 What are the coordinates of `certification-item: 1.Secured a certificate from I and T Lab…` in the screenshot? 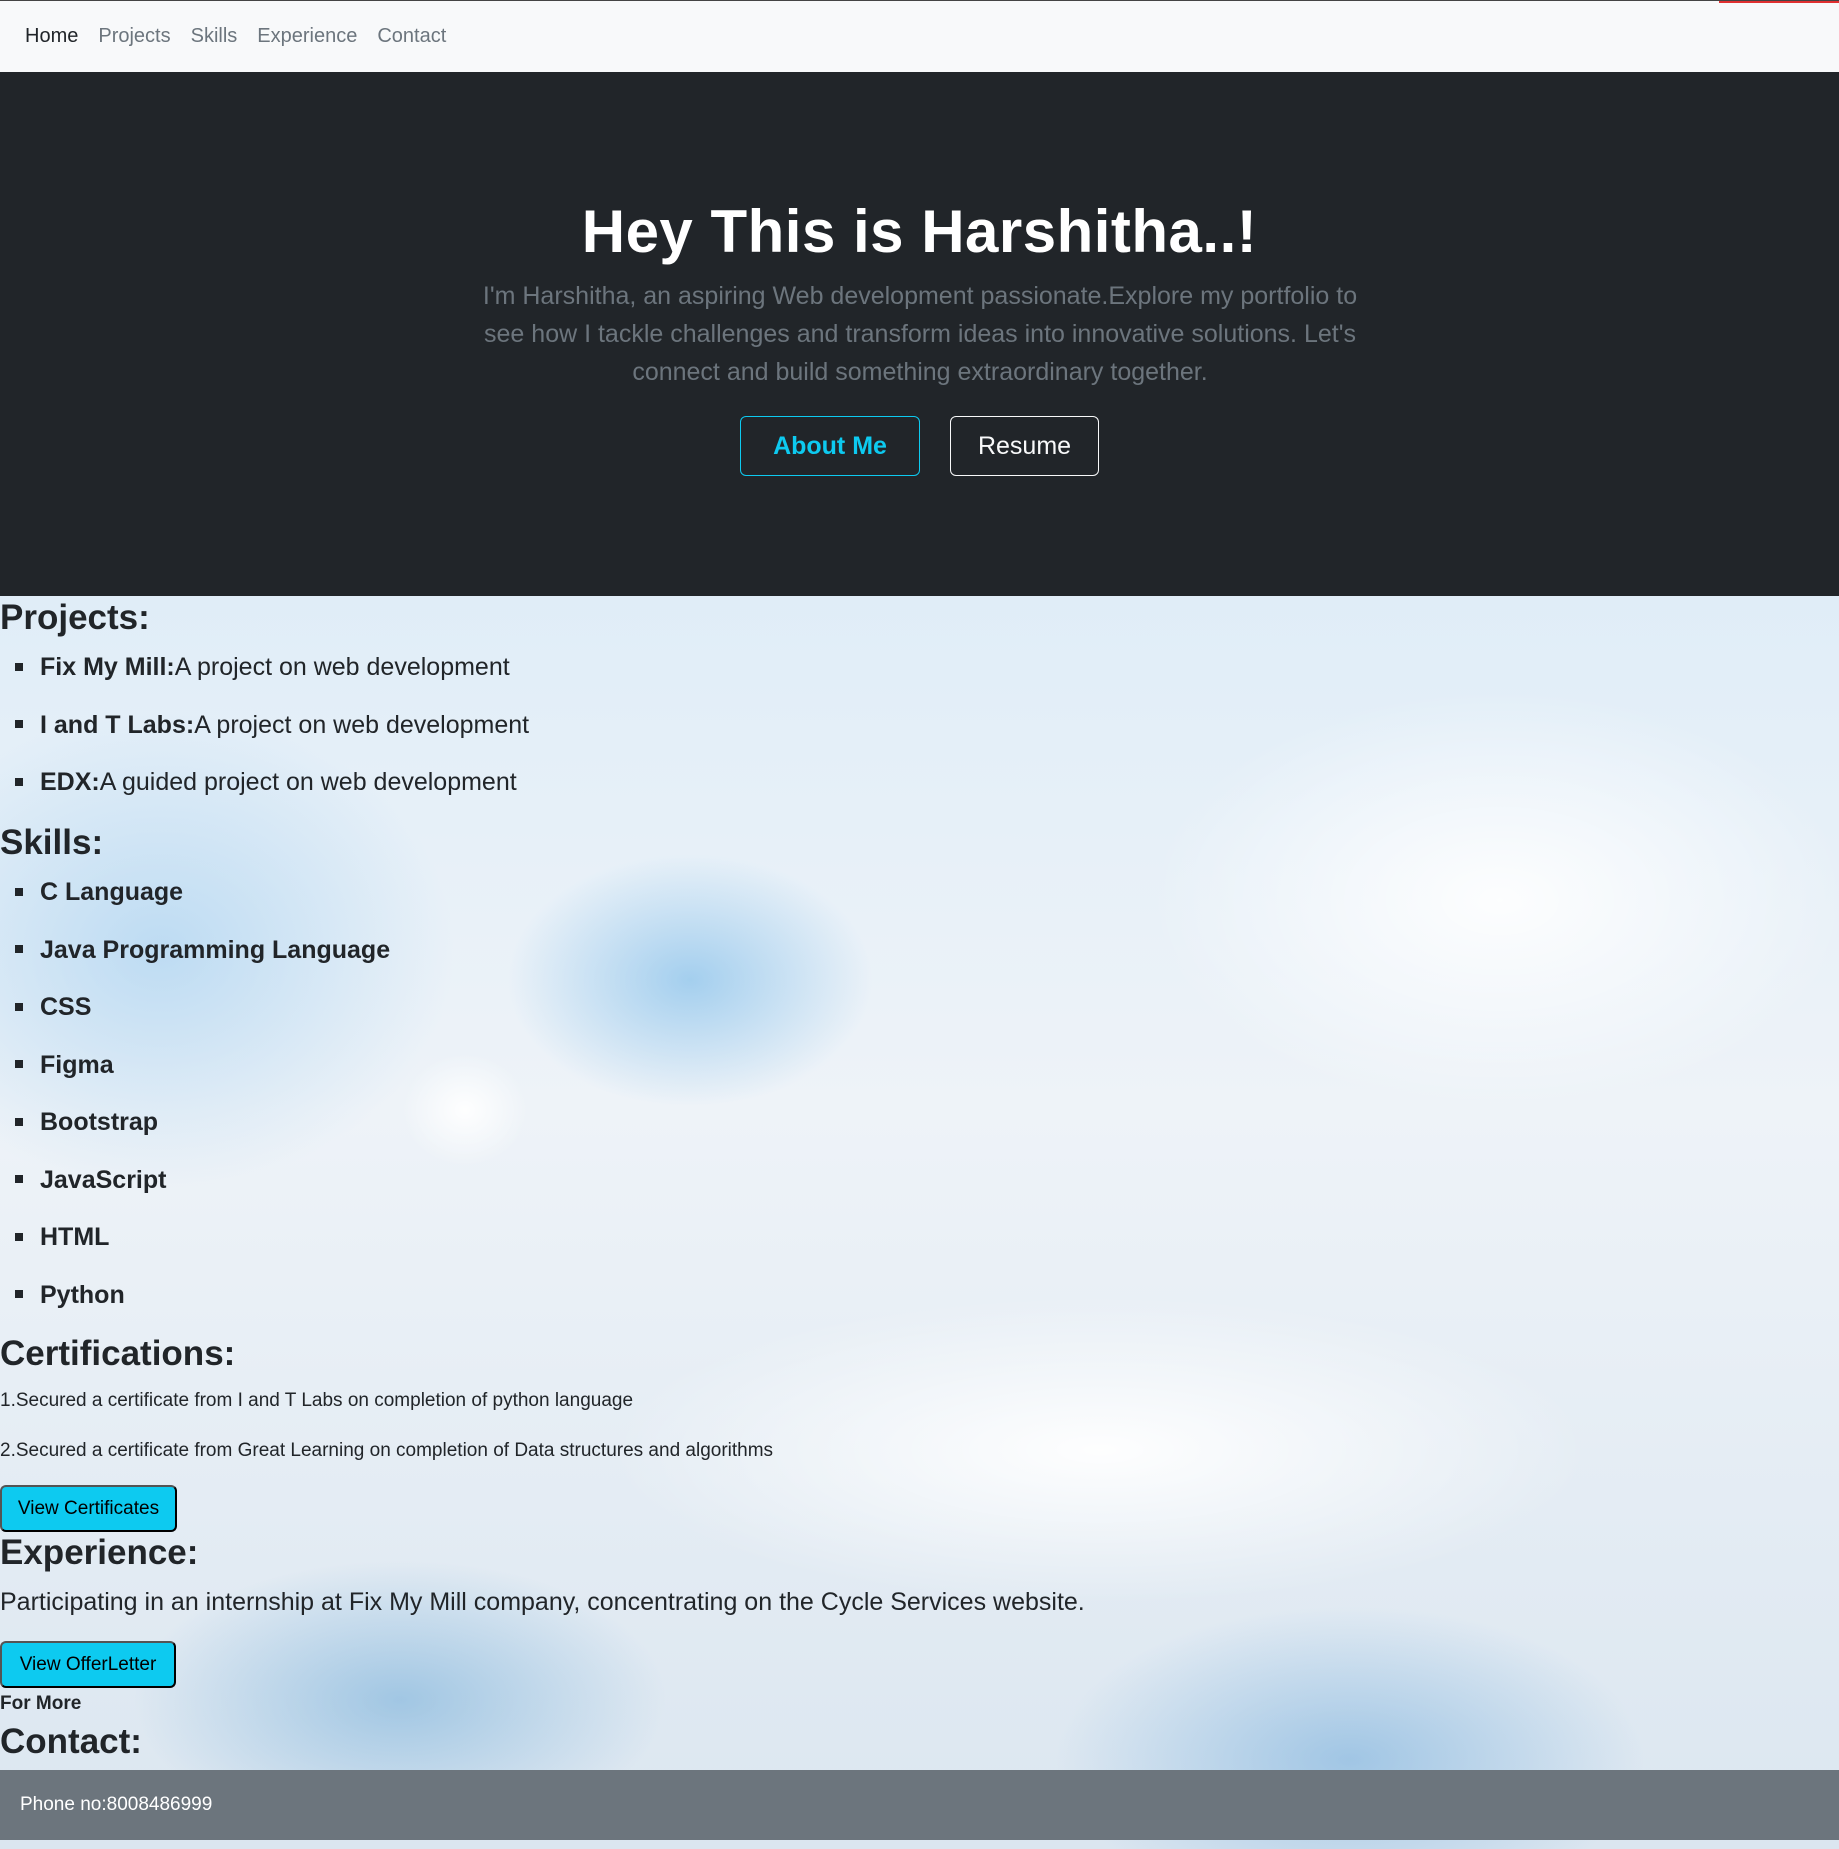 It's located at (317, 1400).